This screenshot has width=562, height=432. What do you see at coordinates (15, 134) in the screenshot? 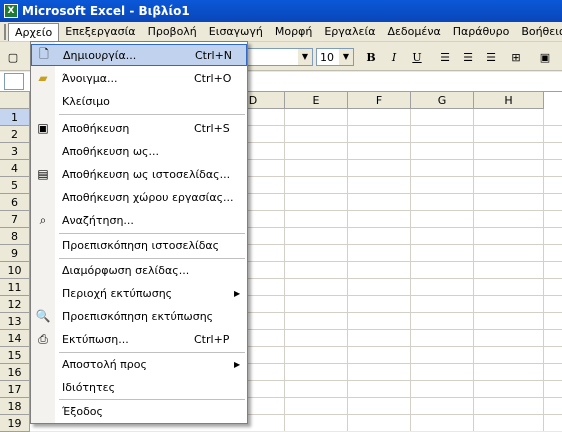
I see `row-header: 2` at bounding box center [15, 134].